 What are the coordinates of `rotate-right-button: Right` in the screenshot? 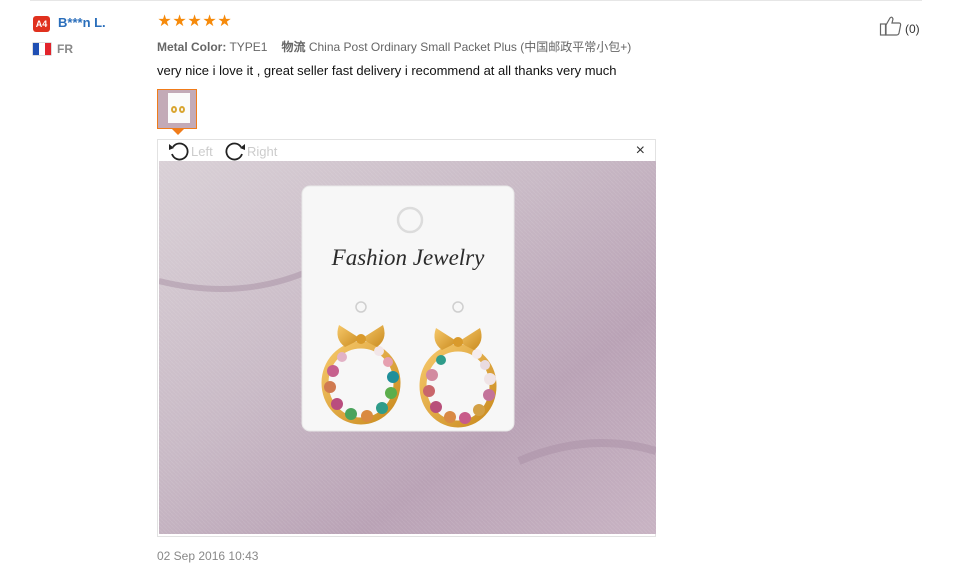 It's located at (250, 151).